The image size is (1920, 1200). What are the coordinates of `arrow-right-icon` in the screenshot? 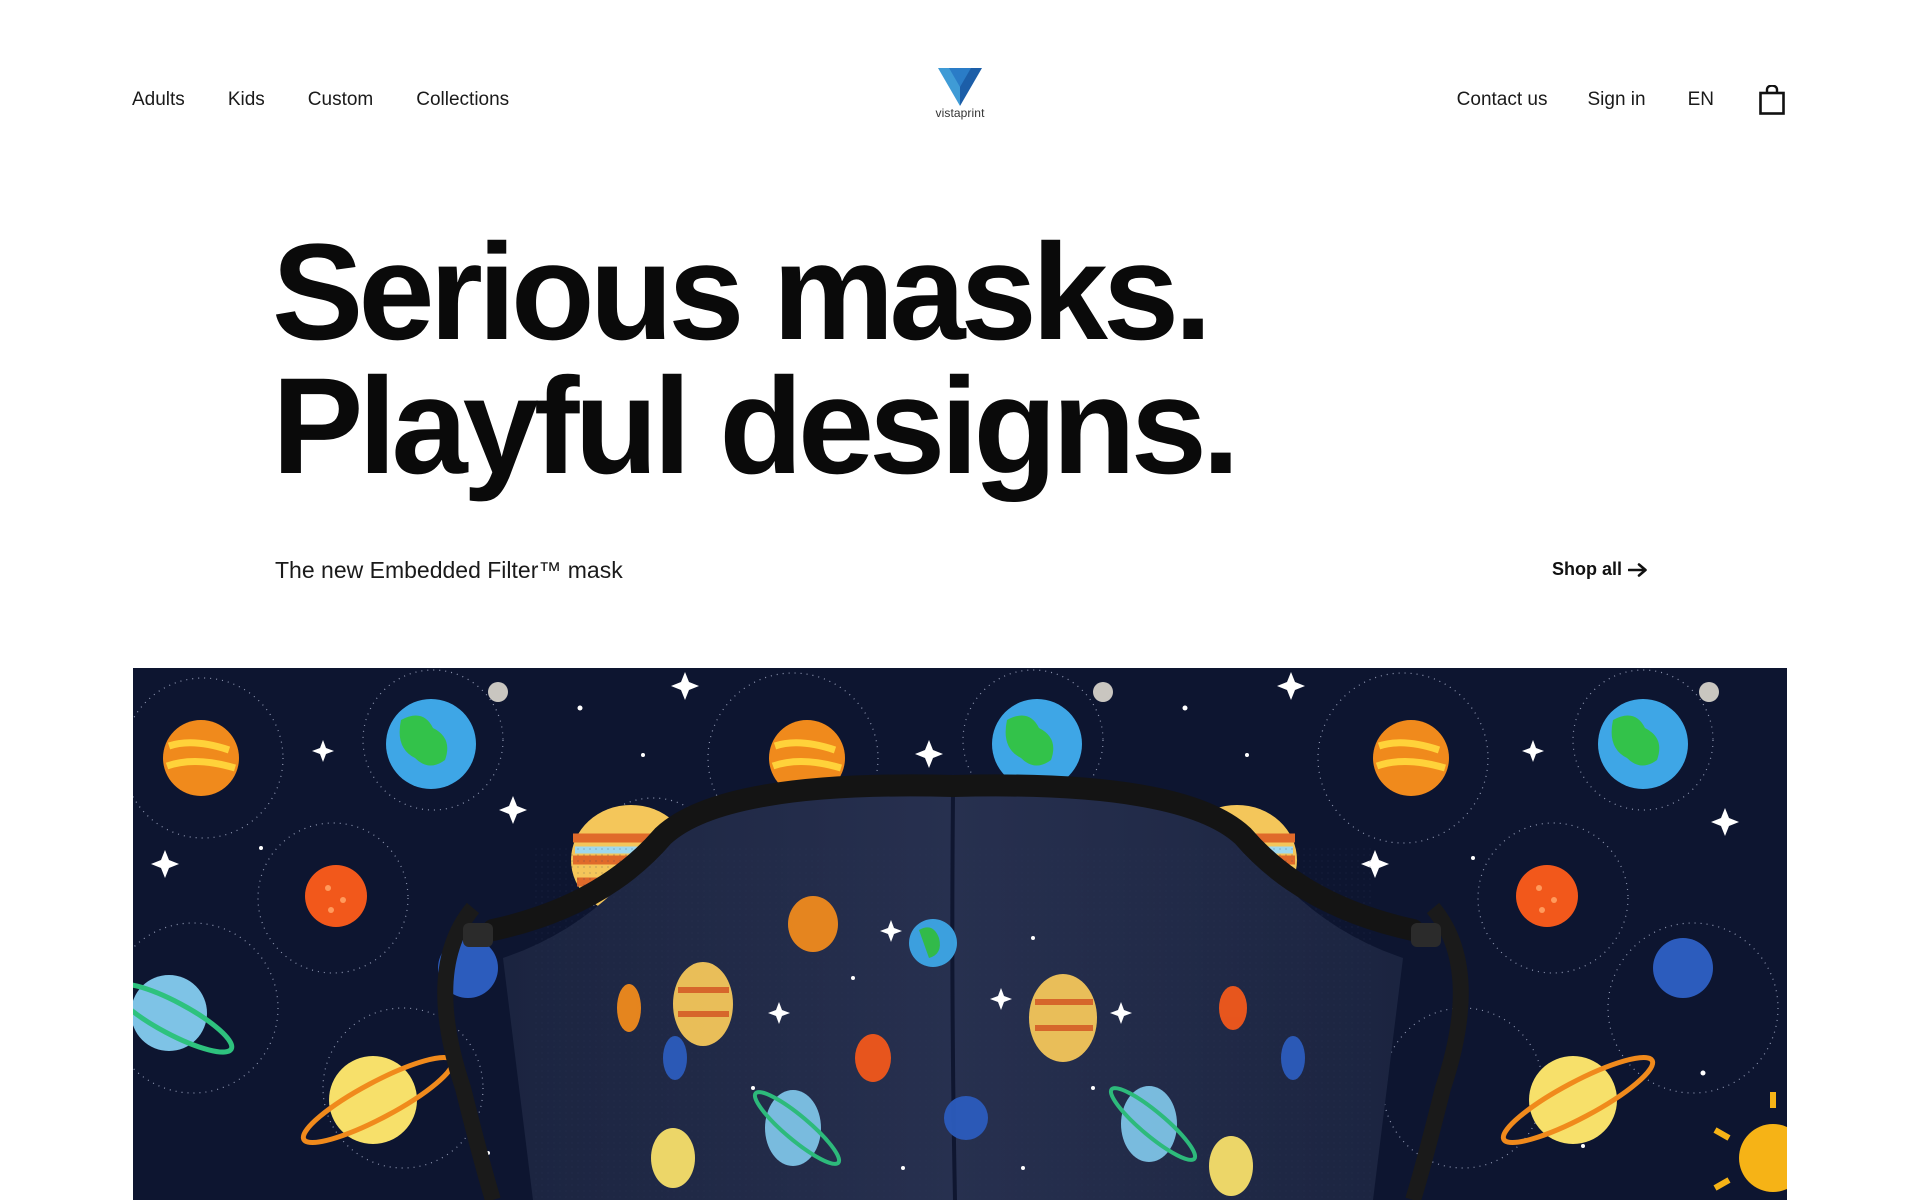 It's located at (1637, 569).